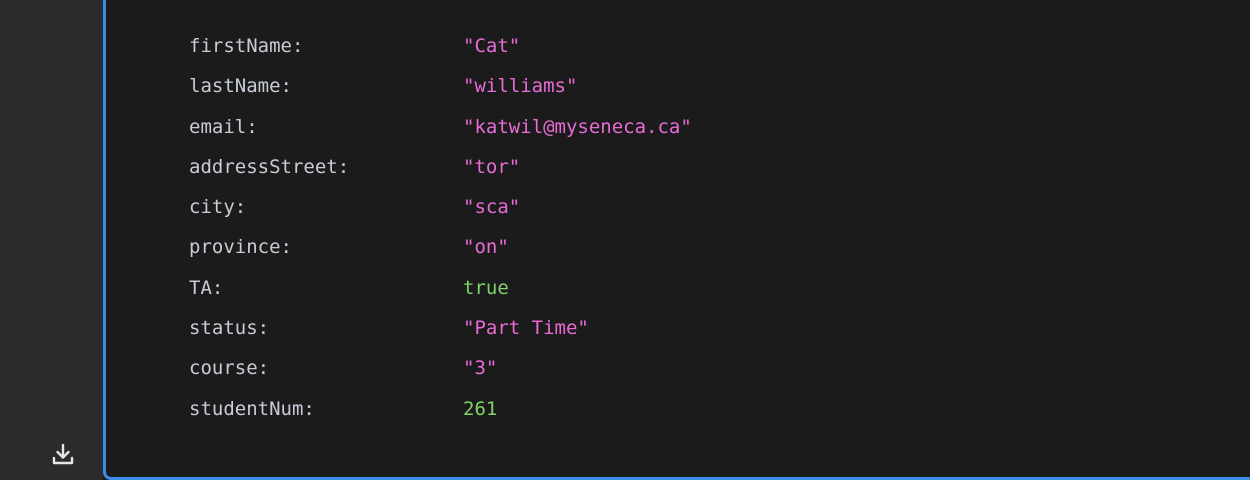 The height and width of the screenshot is (491, 1250). What do you see at coordinates (51, 240) in the screenshot?
I see `left-gutter` at bounding box center [51, 240].